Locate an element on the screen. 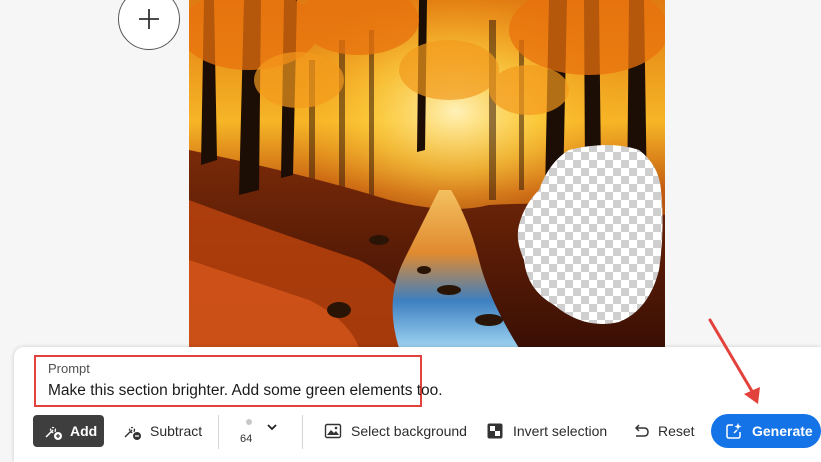 The image size is (821, 462). add-label: Add is located at coordinates (84, 431).